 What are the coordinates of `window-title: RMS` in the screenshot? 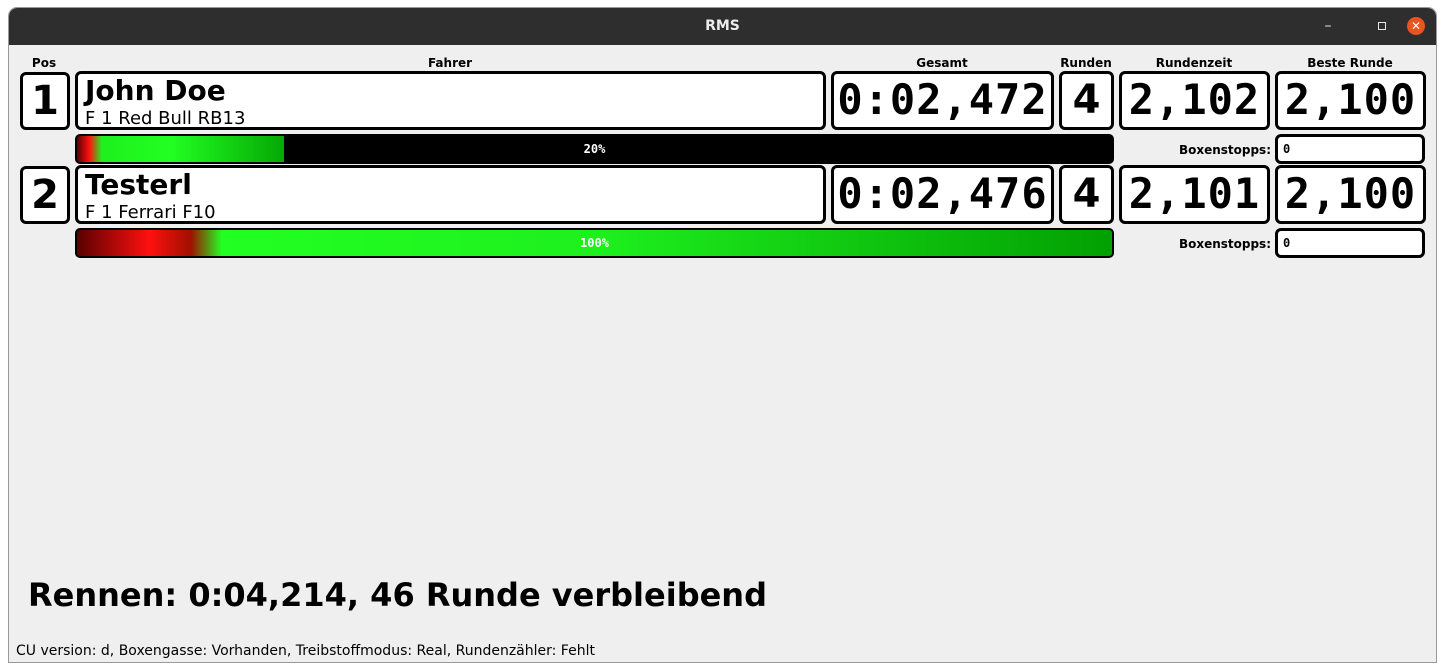 It's located at (722, 26).